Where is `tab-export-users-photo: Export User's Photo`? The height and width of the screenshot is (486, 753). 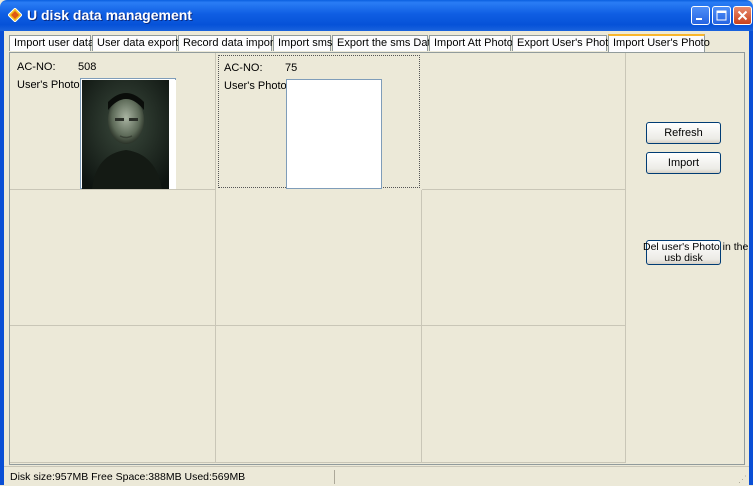 tab-export-users-photo: Export User's Photo is located at coordinates (563, 43).